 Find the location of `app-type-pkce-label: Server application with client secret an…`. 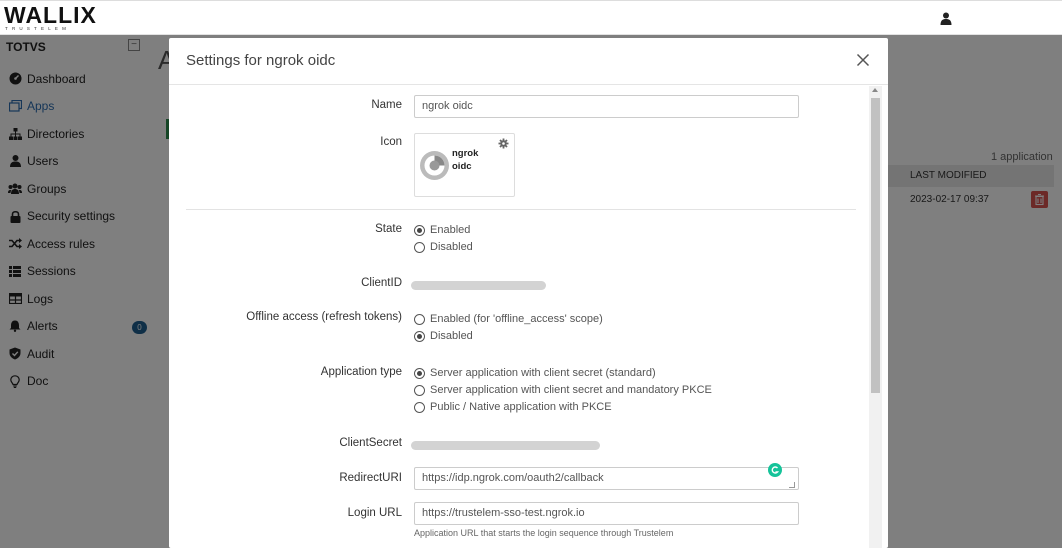

app-type-pkce-label: Server application with client secret an… is located at coordinates (571, 390).